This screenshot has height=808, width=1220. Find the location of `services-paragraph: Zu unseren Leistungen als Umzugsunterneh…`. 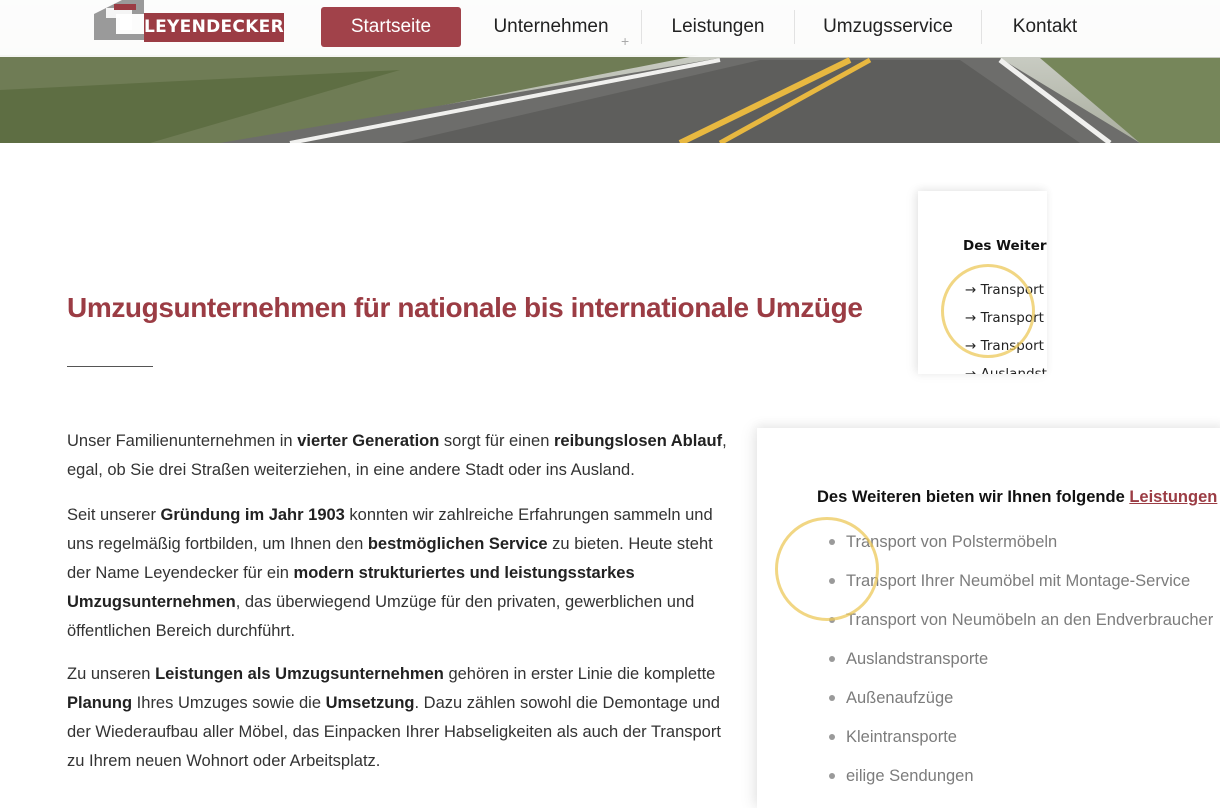

services-paragraph: Zu unseren Leistungen als Umzugsunterneh… is located at coordinates (402, 718).